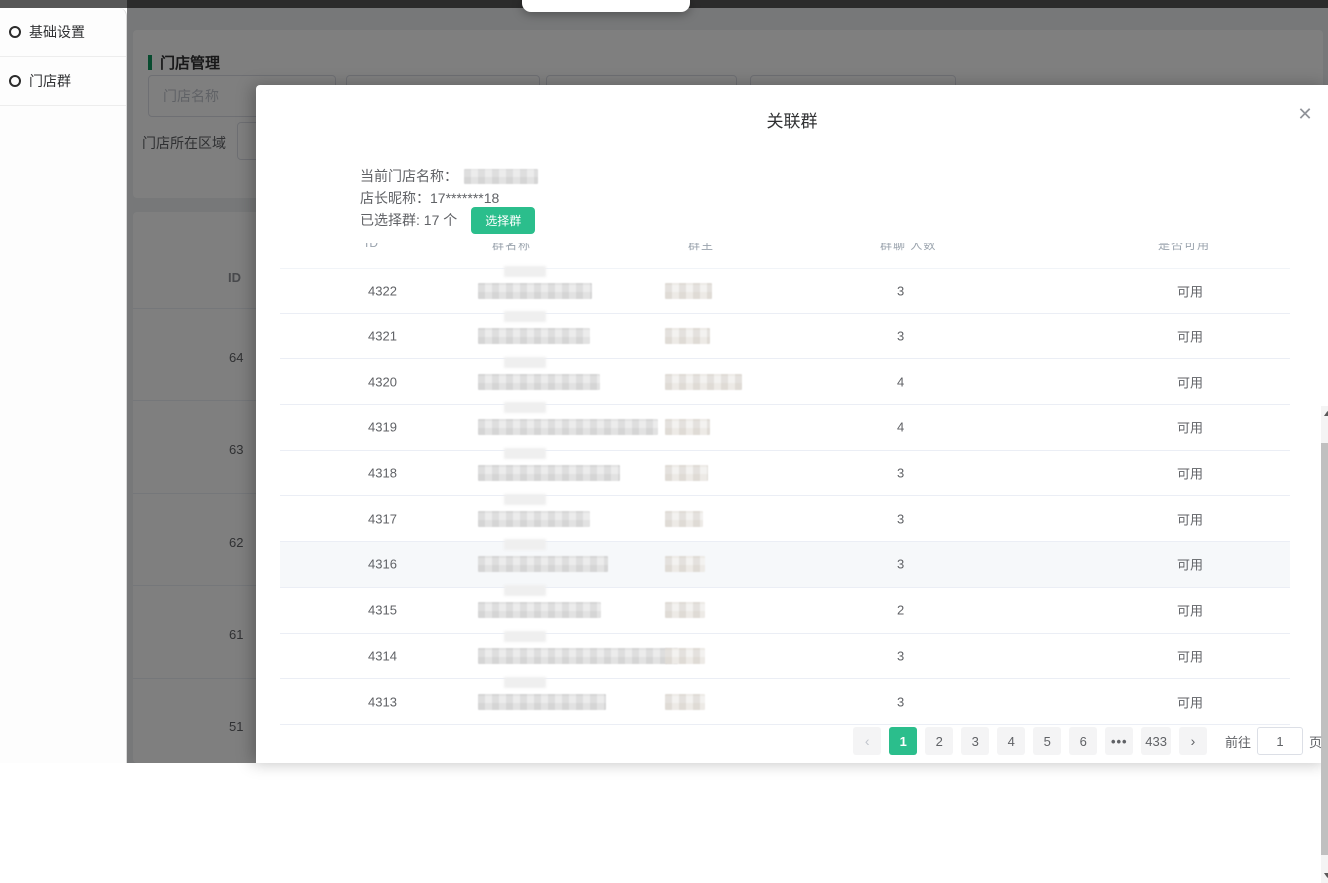  I want to click on pagination: ‹ 123456 ••• 433 › 前往 页, so click(1085, 741).